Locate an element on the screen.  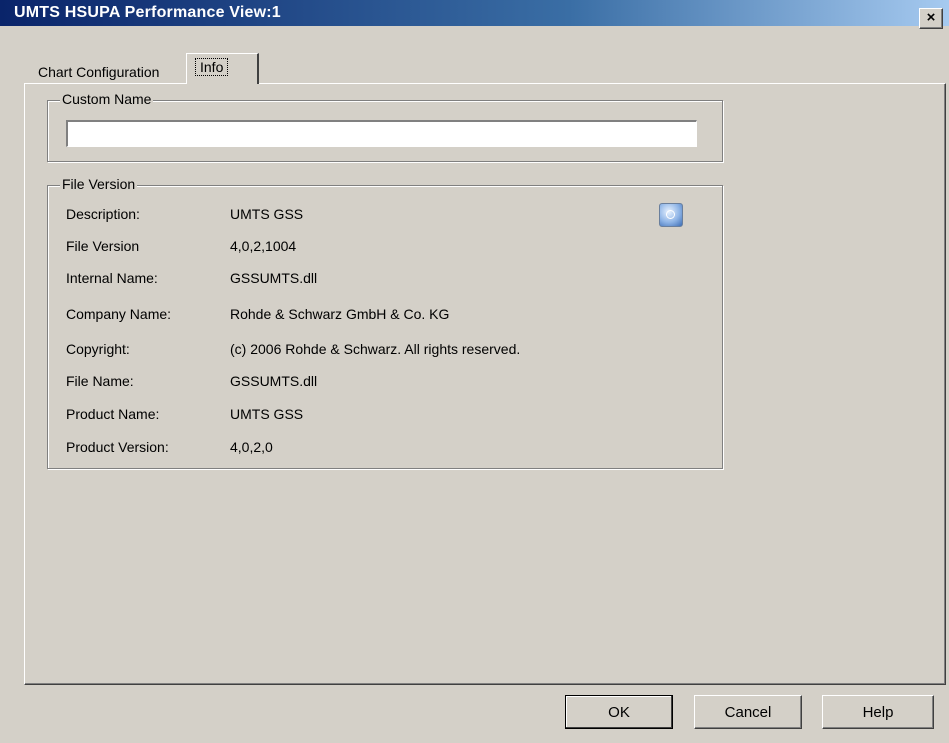
cancel-button: Cancel is located at coordinates (748, 712).